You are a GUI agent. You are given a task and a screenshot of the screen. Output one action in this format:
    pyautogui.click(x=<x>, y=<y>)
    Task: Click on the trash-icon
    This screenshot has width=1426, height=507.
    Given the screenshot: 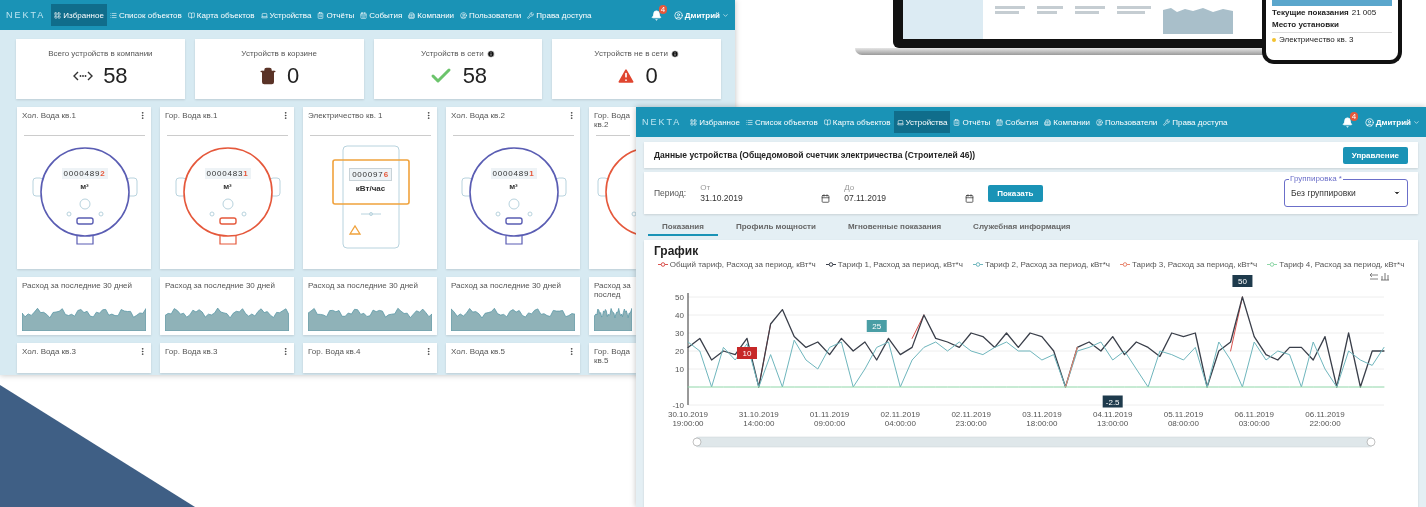 What is the action you would take?
    pyautogui.click(x=268, y=76)
    